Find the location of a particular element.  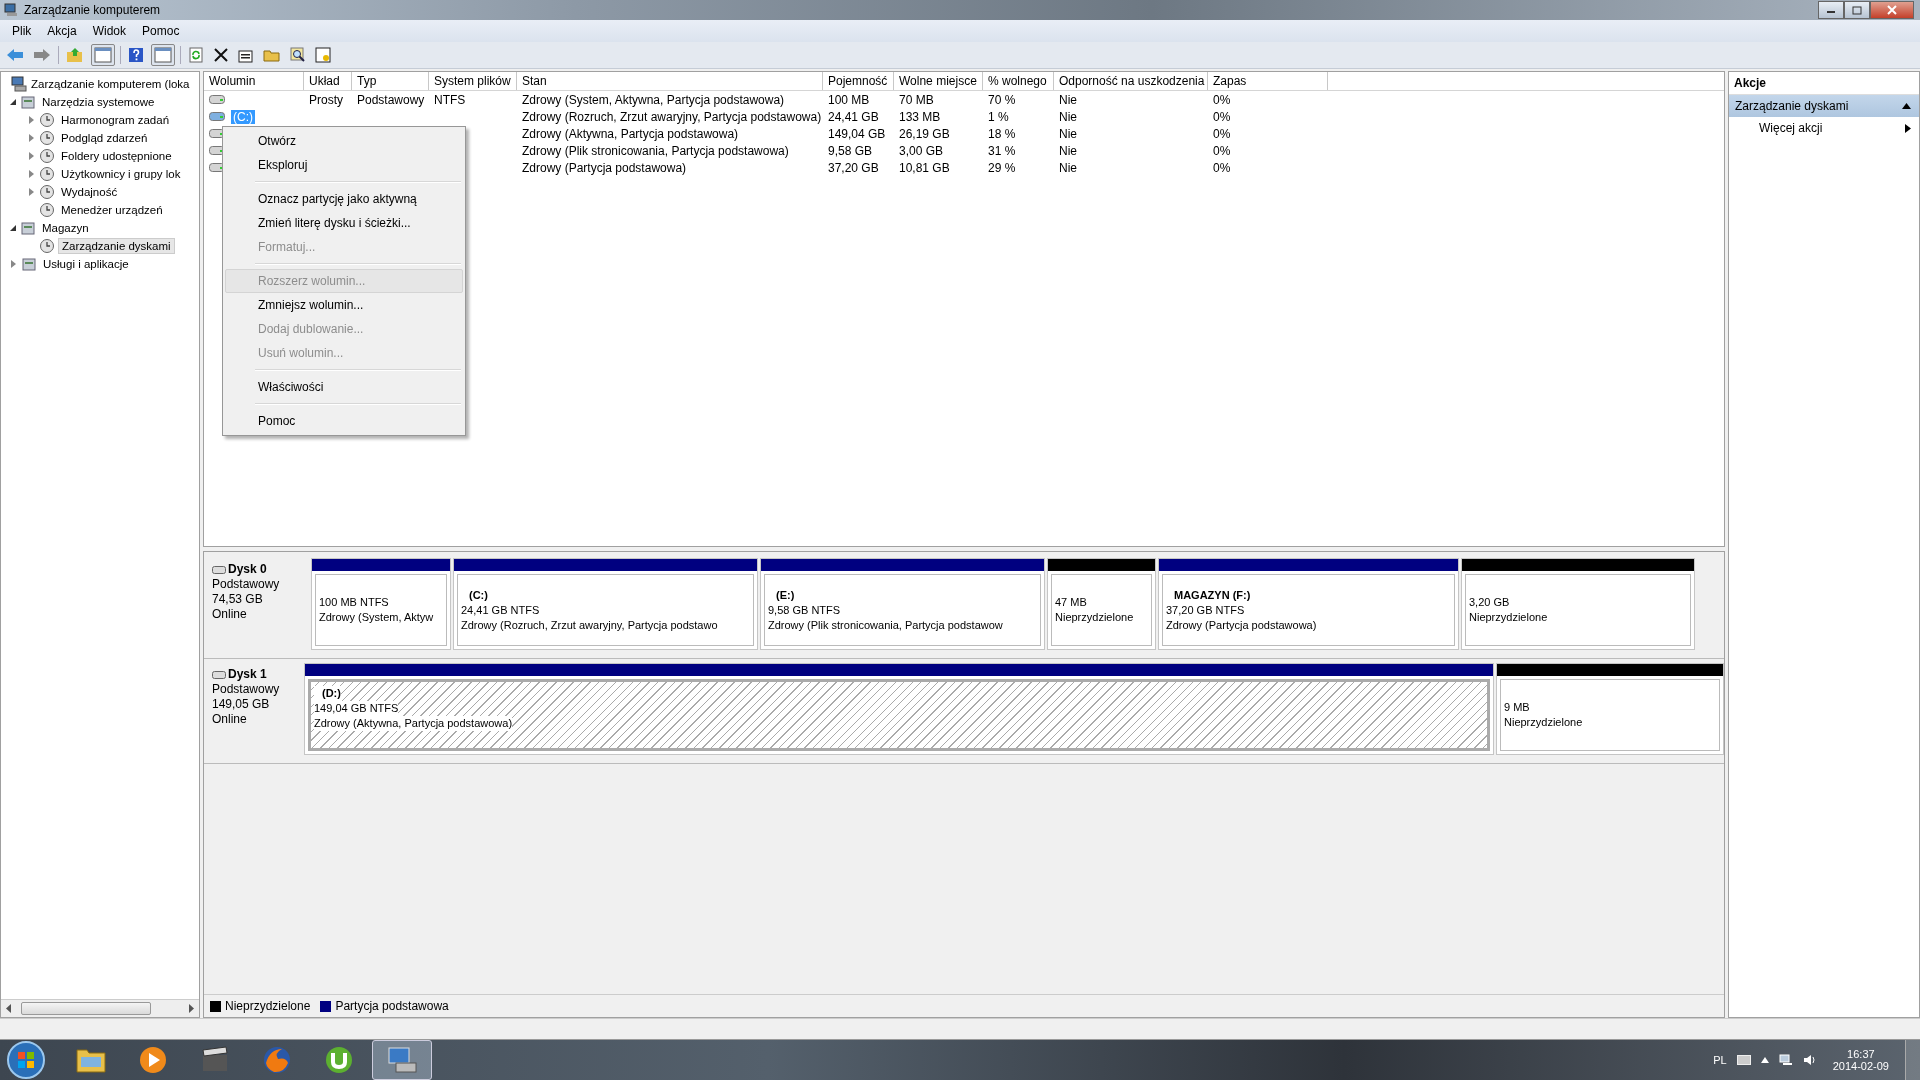

table-cell: Zdrowy (System, Aktywna, Partycja podstawowa) is located at coordinates (653, 99).